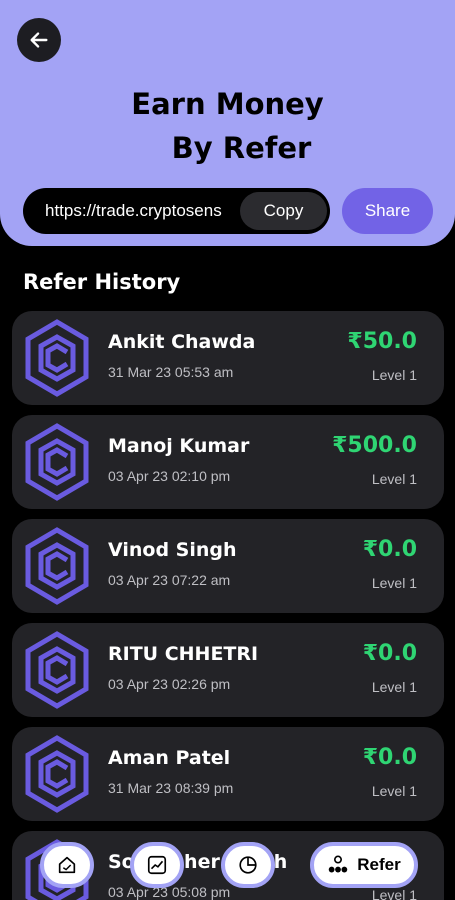 This screenshot has height=900, width=455. What do you see at coordinates (283, 211) in the screenshot?
I see `copy-button: Copy` at bounding box center [283, 211].